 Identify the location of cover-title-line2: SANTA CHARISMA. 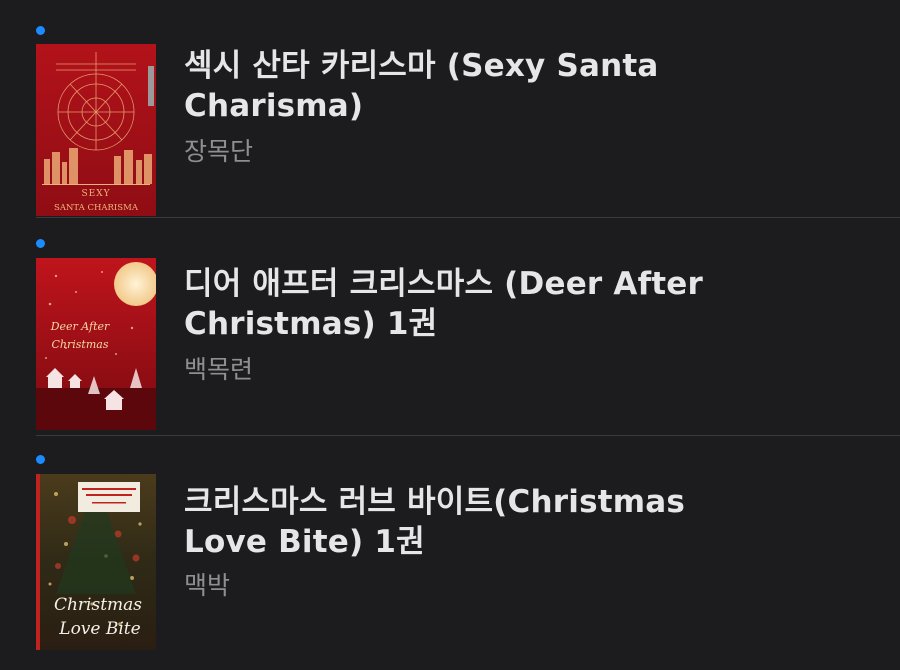
(96, 208).